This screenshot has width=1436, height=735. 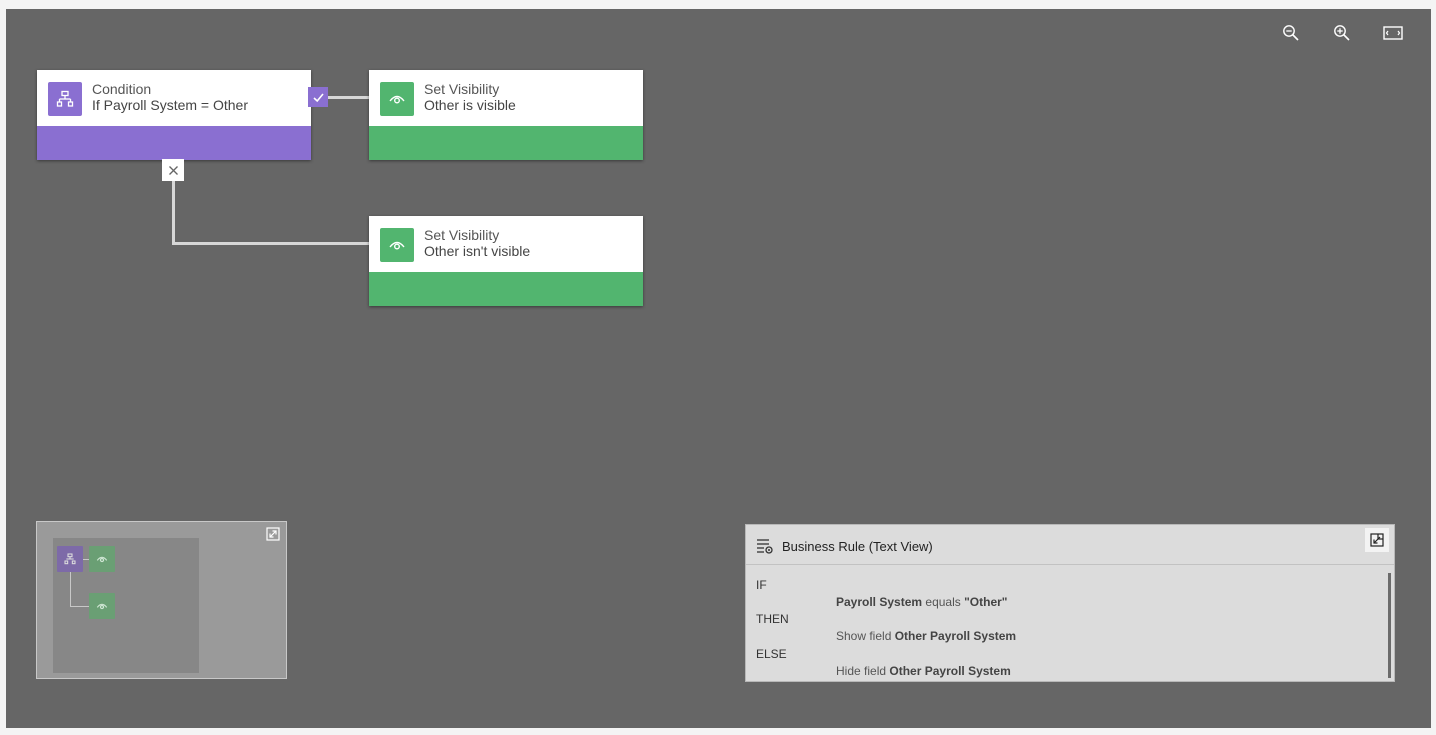 I want to click on checkmark-icon, so click(x=318, y=97).